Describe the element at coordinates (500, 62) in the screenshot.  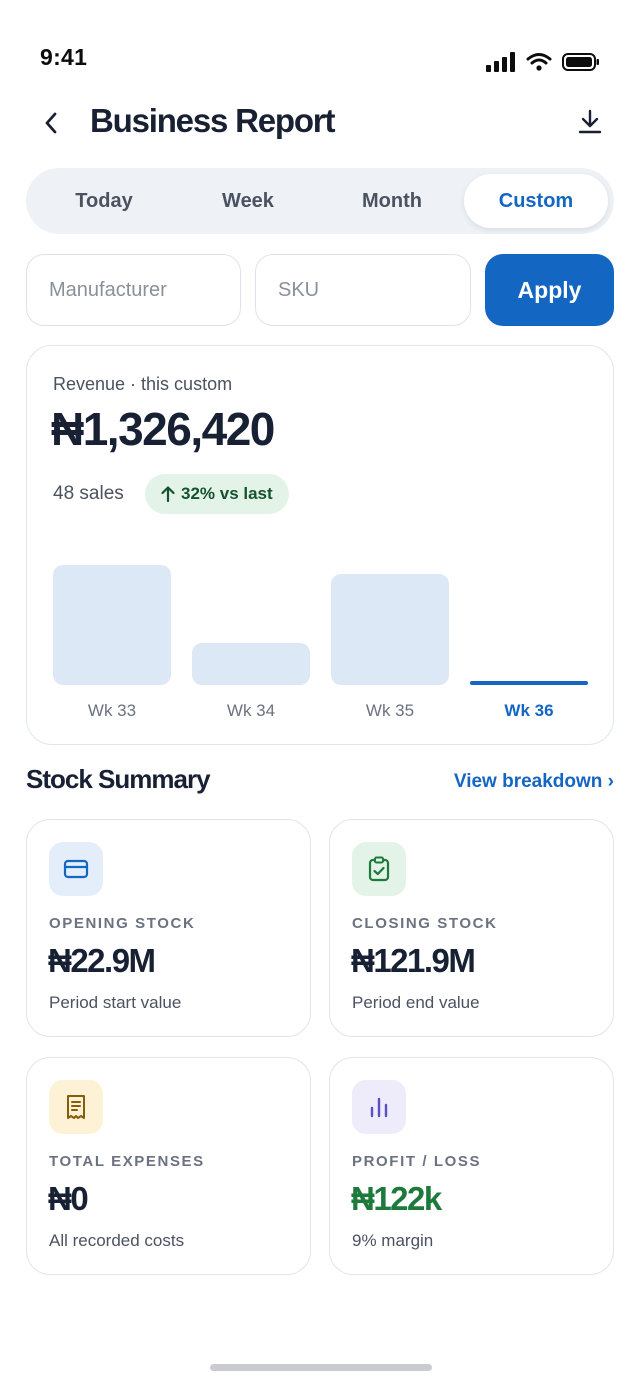
I see `signal-icon` at that location.